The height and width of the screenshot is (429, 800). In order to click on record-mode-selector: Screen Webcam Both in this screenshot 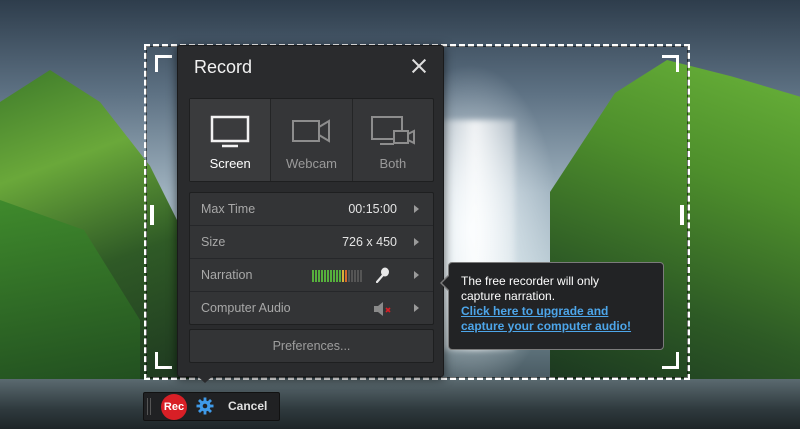, I will do `click(311, 140)`.